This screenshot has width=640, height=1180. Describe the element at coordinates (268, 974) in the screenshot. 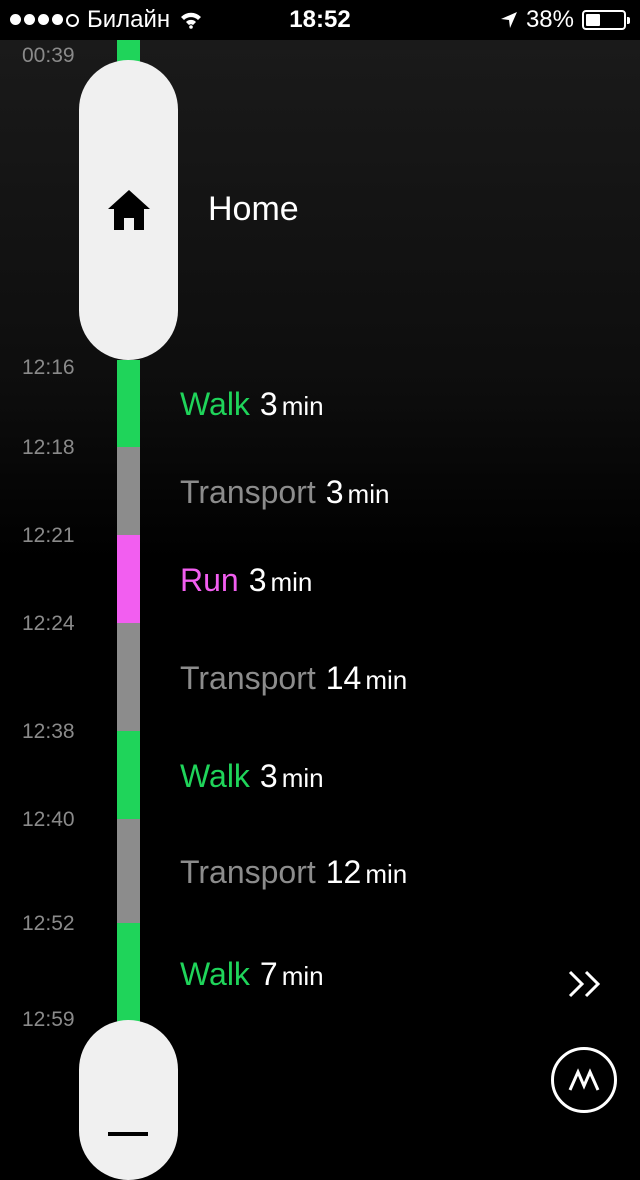

I see `activity-duration: 7` at that location.